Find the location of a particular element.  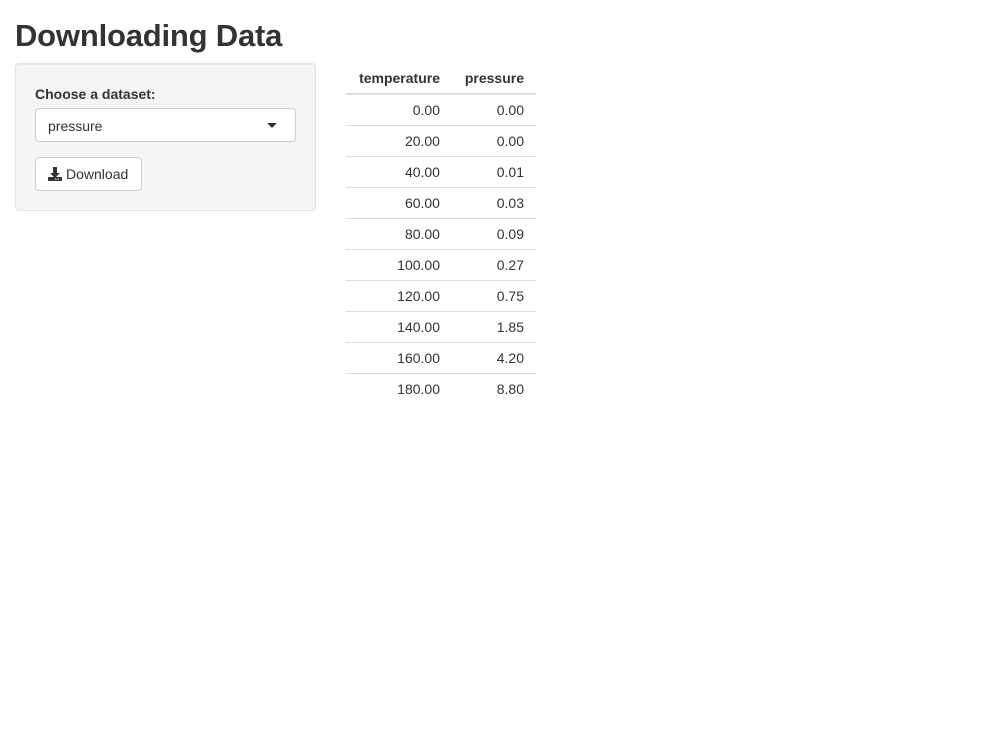

cell-temperature: 20.00 is located at coordinates (399, 140).